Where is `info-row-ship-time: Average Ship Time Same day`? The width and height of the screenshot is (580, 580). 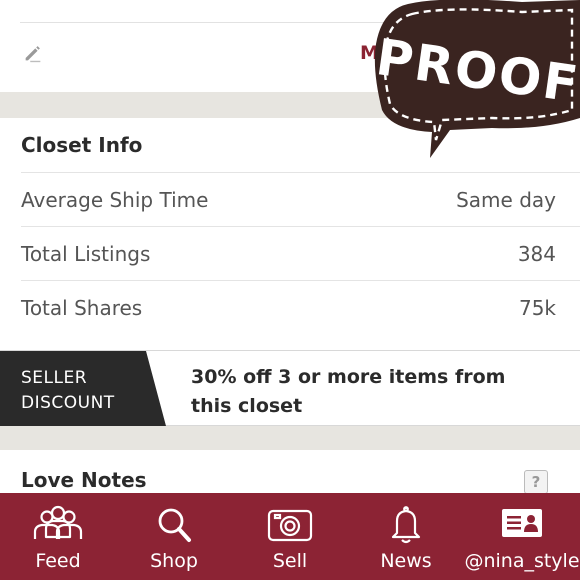
info-row-ship-time: Average Ship Time Same day is located at coordinates (288, 199).